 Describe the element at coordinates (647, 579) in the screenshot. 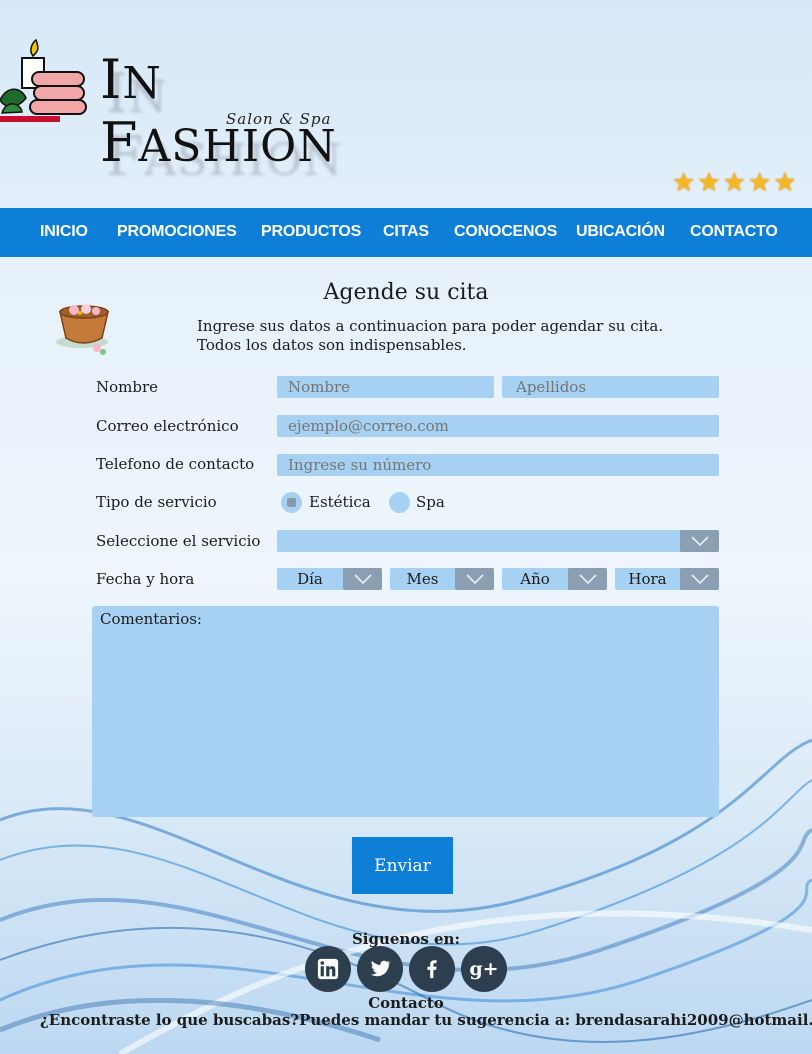

I see `hour-select-value: Hora` at that location.